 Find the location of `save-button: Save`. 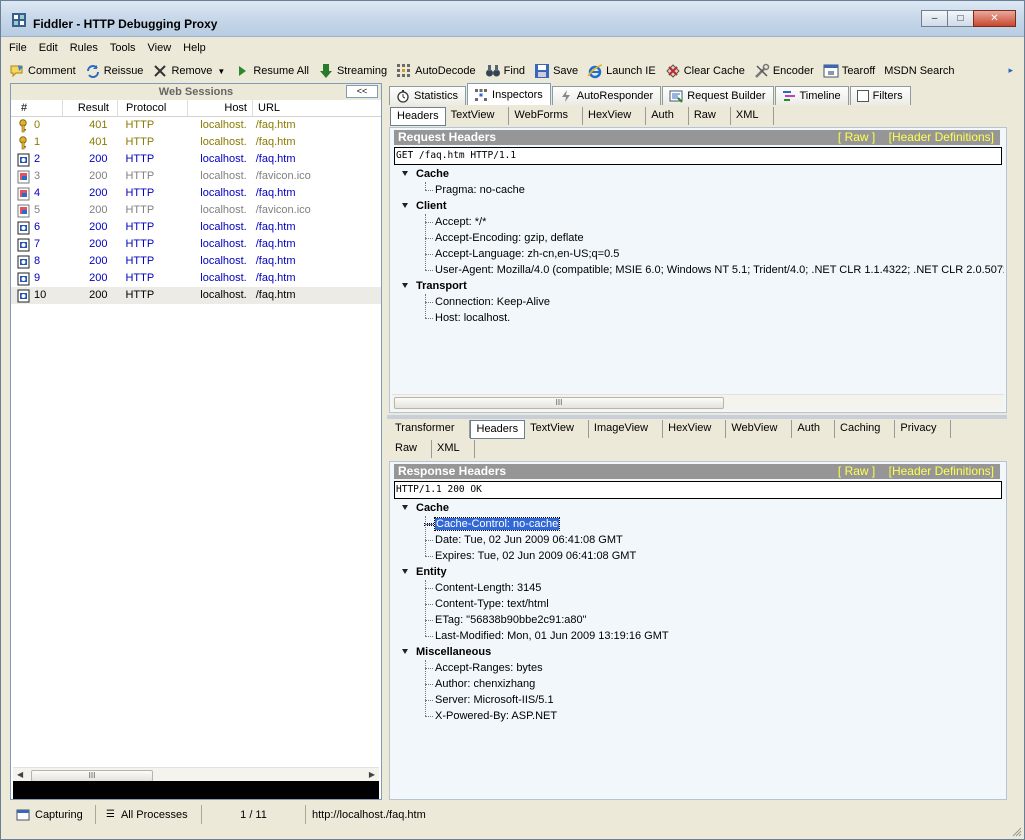

save-button: Save is located at coordinates (556, 71).